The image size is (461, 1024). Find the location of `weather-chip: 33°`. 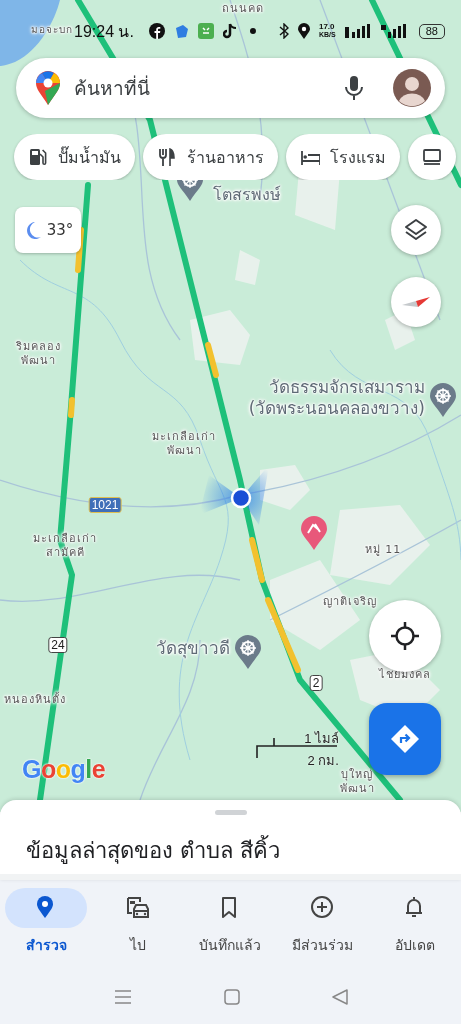

weather-chip: 33° is located at coordinates (48, 230).